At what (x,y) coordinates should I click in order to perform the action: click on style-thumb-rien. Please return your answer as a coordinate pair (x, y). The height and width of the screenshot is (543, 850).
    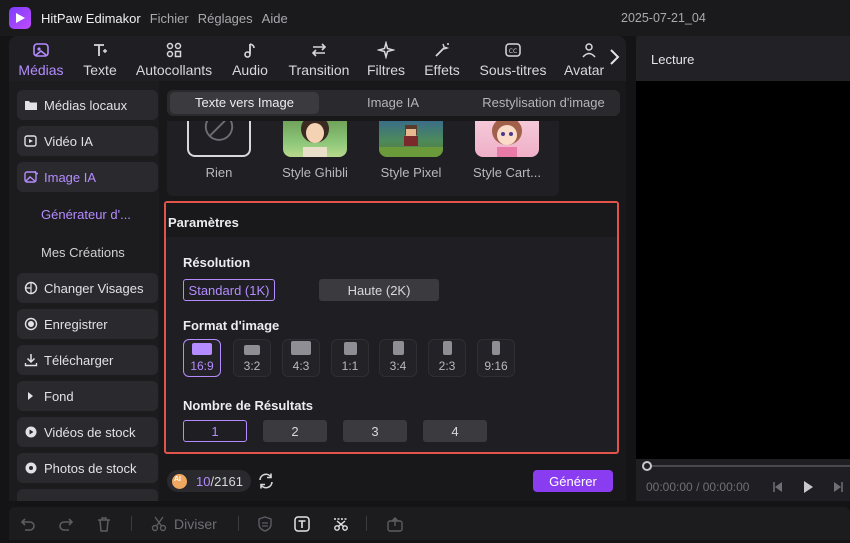
    Looking at the image, I should click on (219, 139).